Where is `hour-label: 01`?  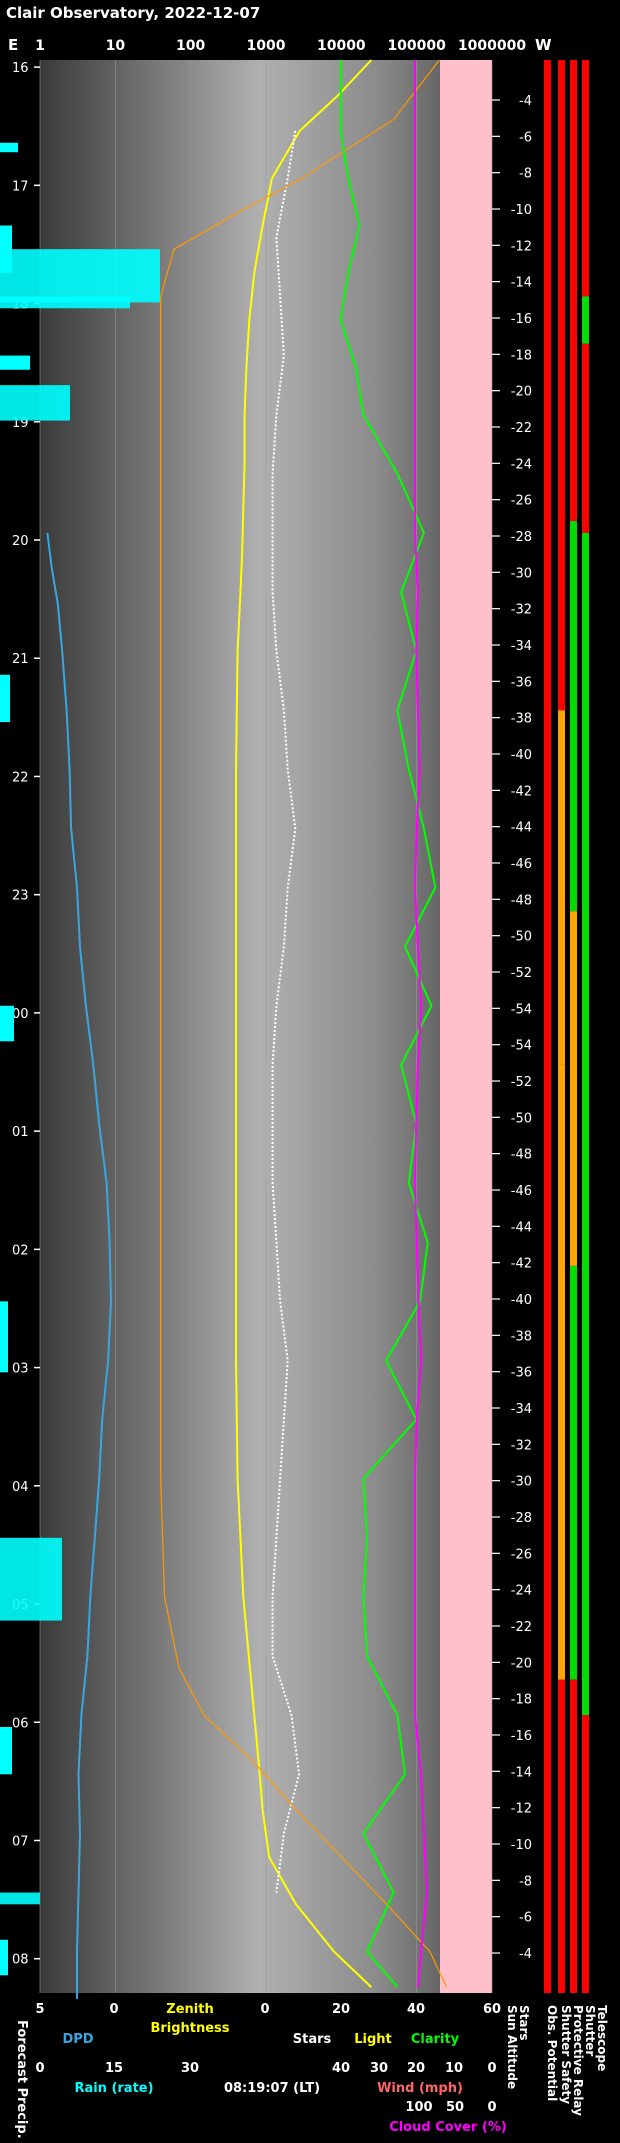 hour-label: 01 is located at coordinates (20, 1132).